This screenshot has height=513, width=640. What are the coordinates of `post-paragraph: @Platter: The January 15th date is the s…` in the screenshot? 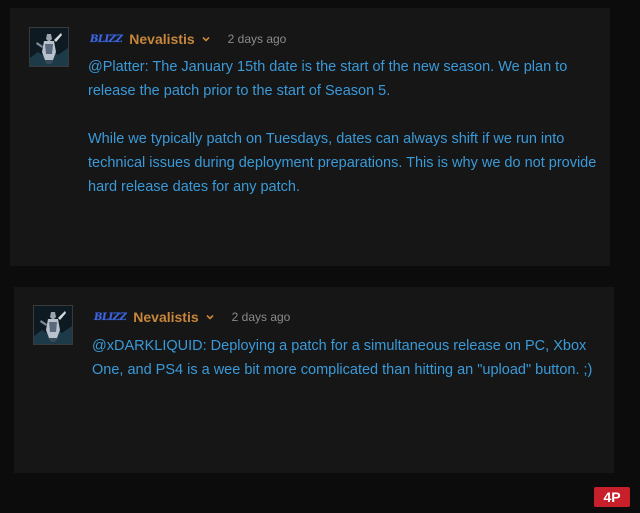 It's located at (328, 79).